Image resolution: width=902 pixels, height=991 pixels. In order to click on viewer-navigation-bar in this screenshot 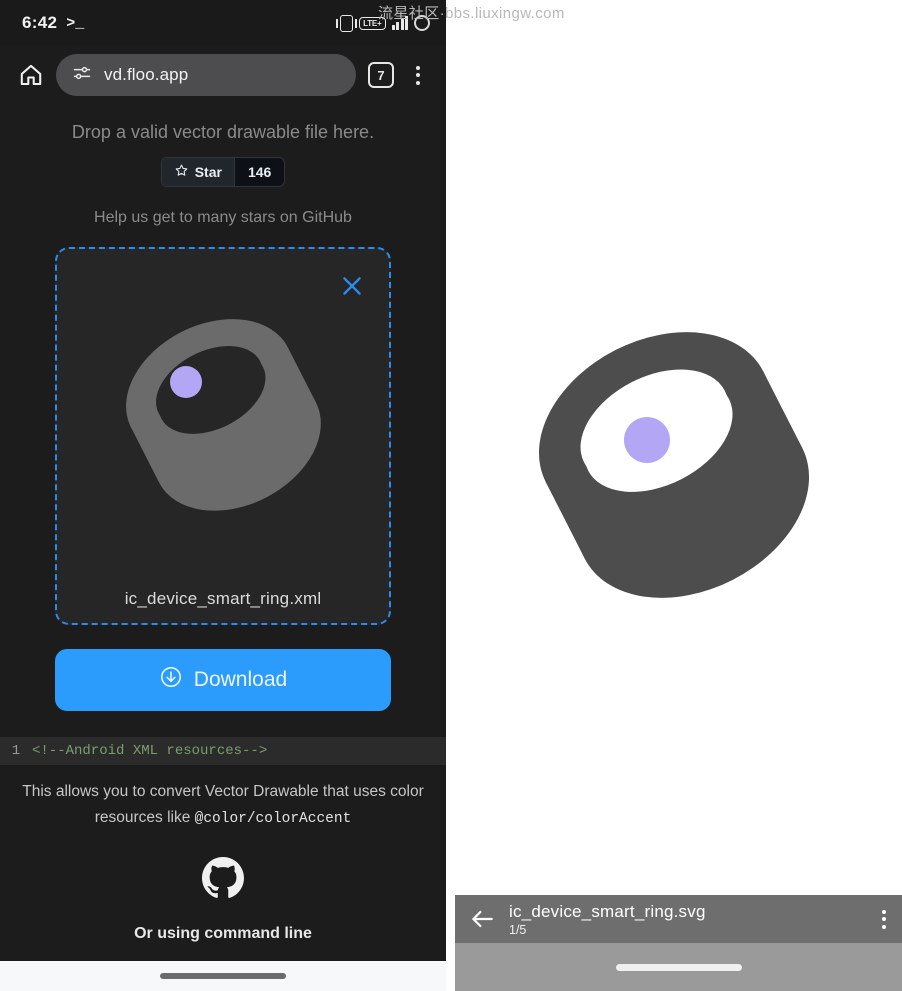, I will do `click(678, 967)`.